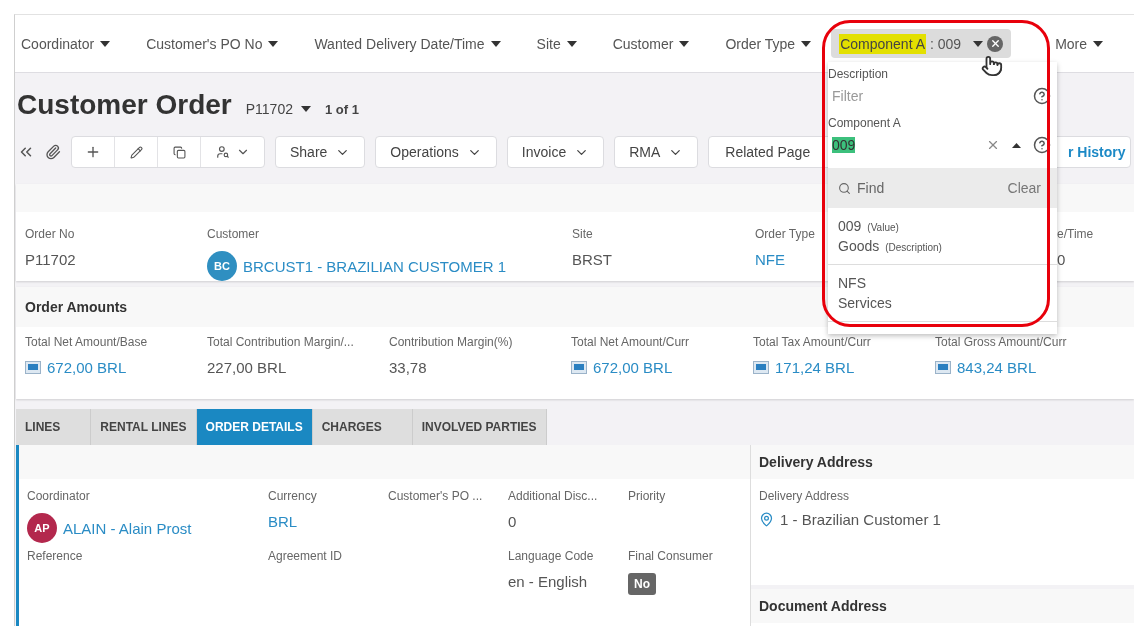 The image size is (1134, 626). Describe the element at coordinates (144, 427) in the screenshot. I see `tab: RENTAL LINES` at that location.